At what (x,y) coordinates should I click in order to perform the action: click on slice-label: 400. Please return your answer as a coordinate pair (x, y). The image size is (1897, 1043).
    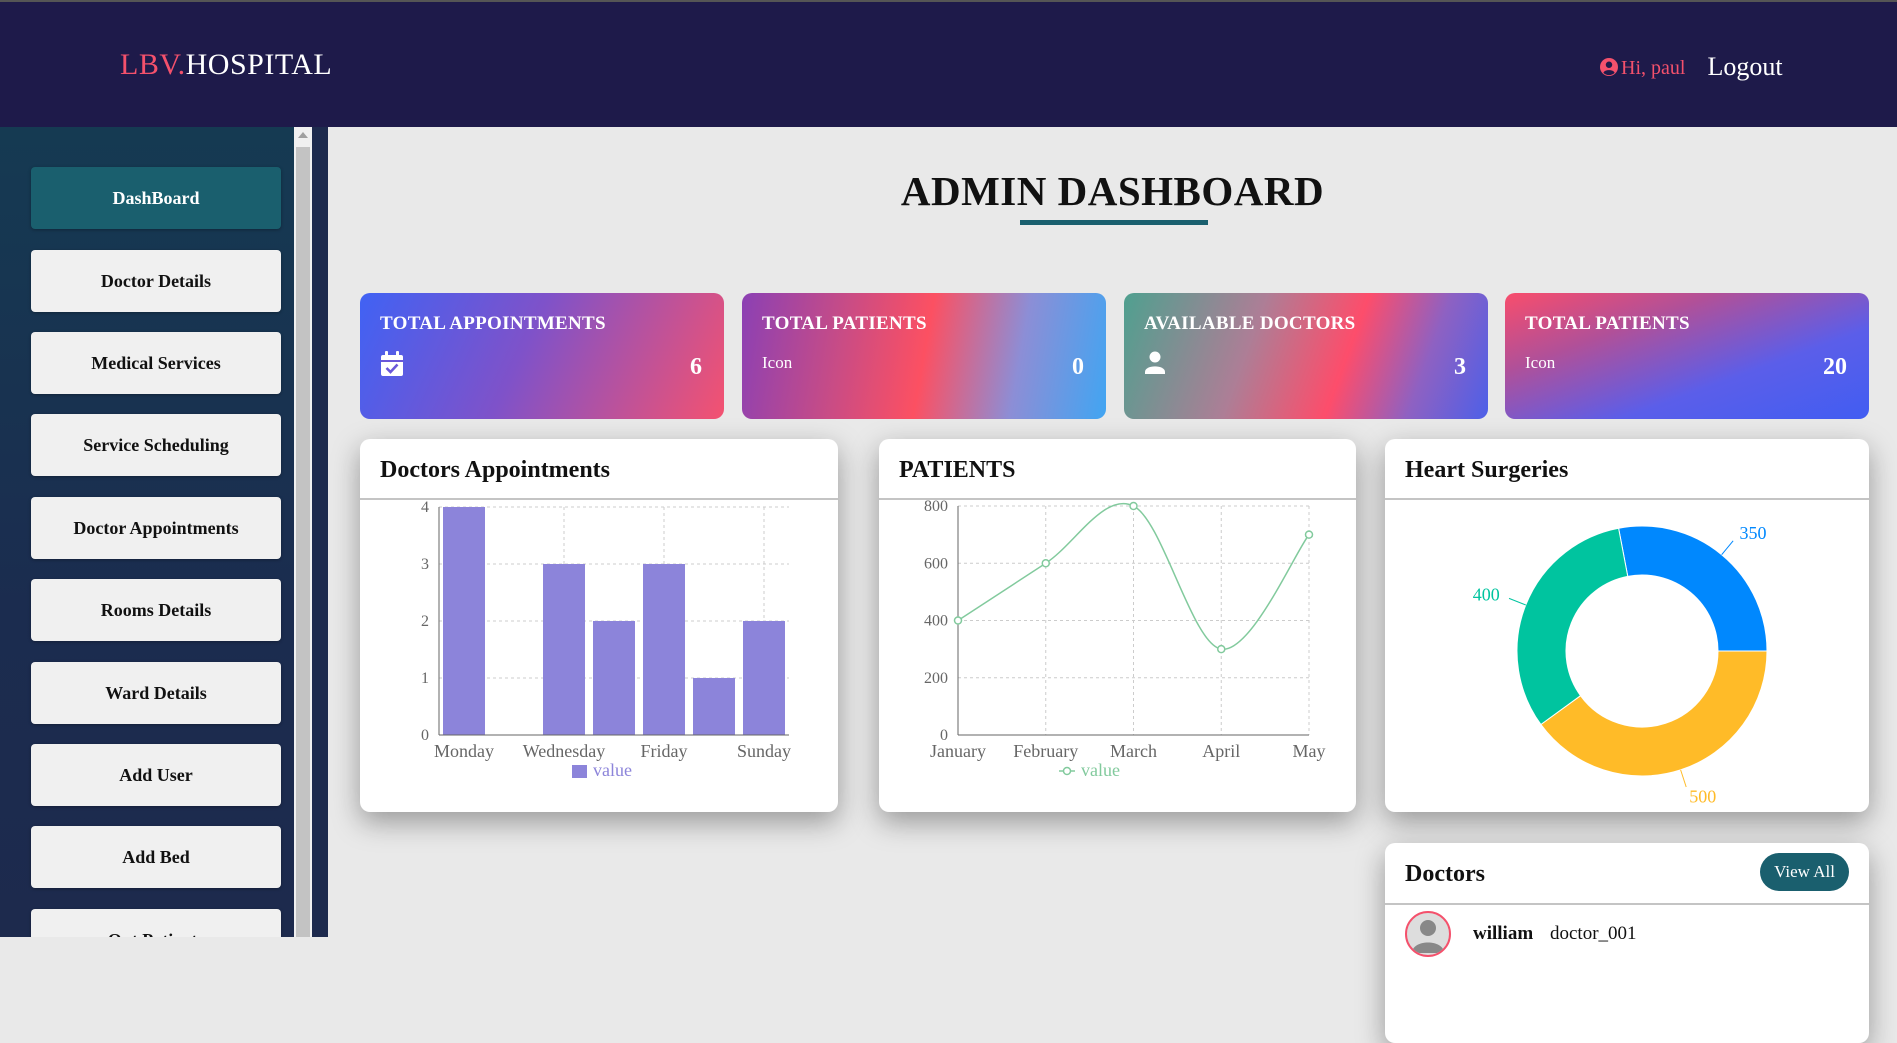
    Looking at the image, I should click on (1486, 595).